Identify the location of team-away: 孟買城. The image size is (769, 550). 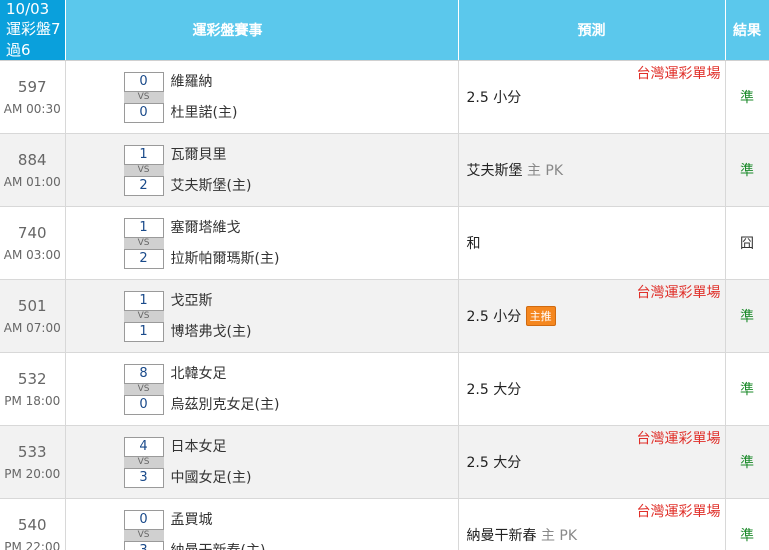
(218, 520).